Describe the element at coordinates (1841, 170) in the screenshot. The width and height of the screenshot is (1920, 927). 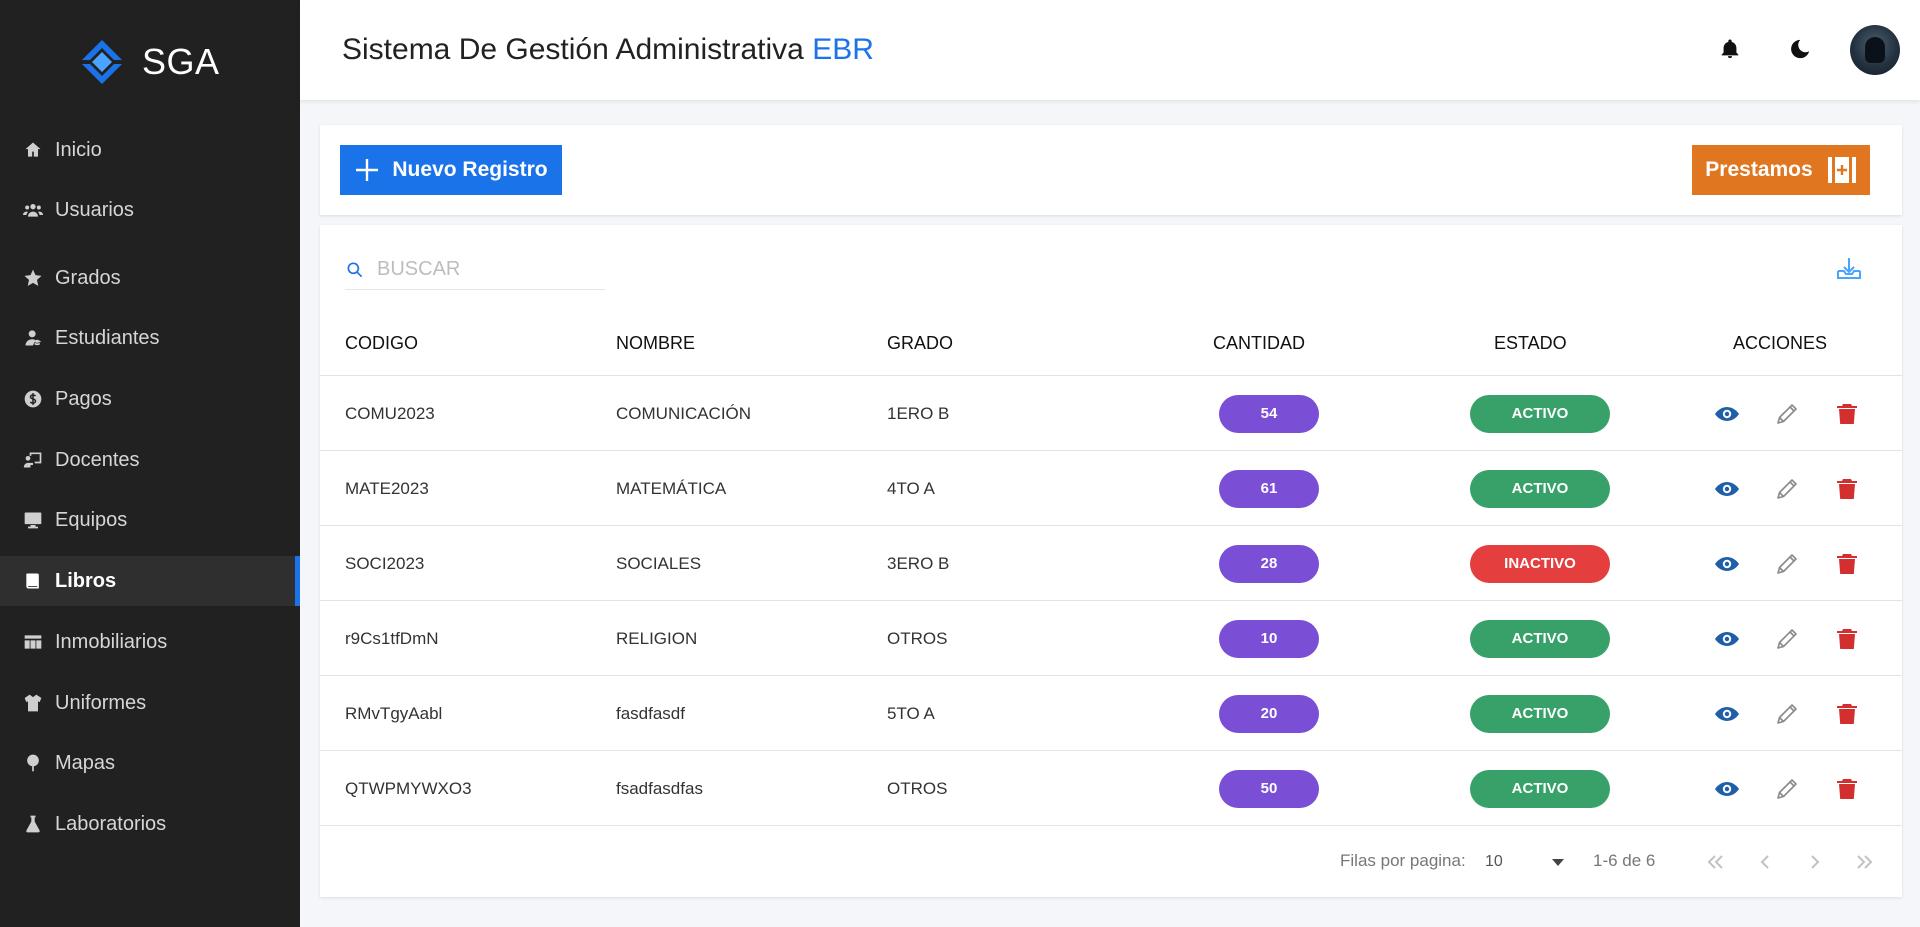
I see `door-open-icon` at that location.